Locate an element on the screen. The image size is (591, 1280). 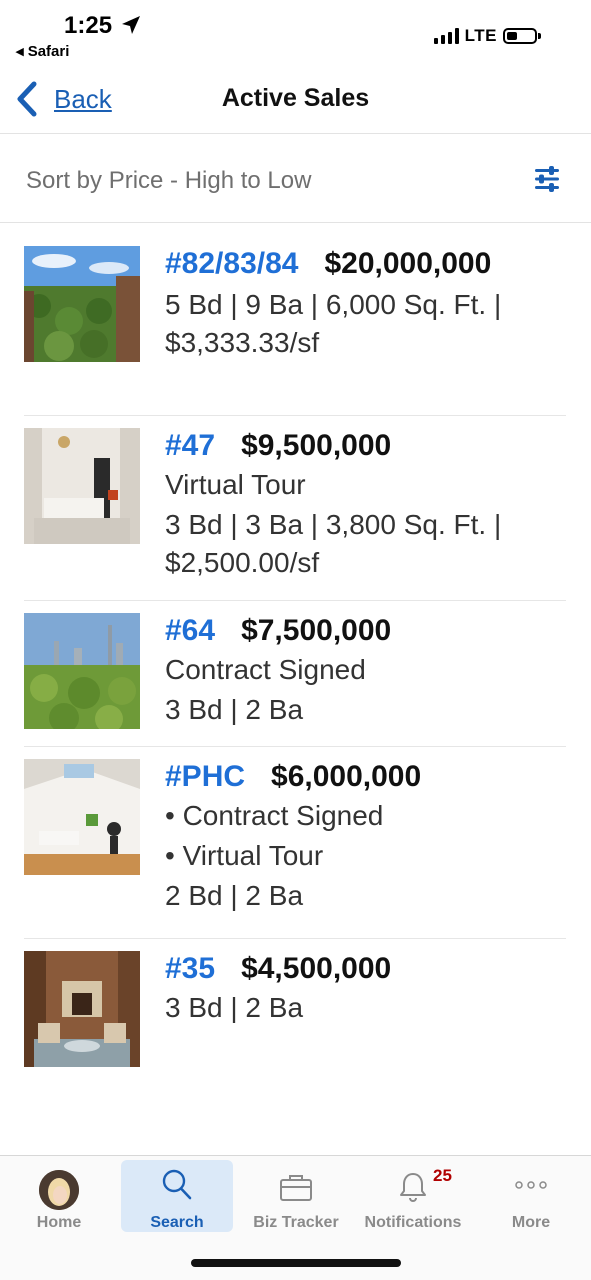
listing-details: 2 Bd | 2 Ba is located at coordinates (234, 895).